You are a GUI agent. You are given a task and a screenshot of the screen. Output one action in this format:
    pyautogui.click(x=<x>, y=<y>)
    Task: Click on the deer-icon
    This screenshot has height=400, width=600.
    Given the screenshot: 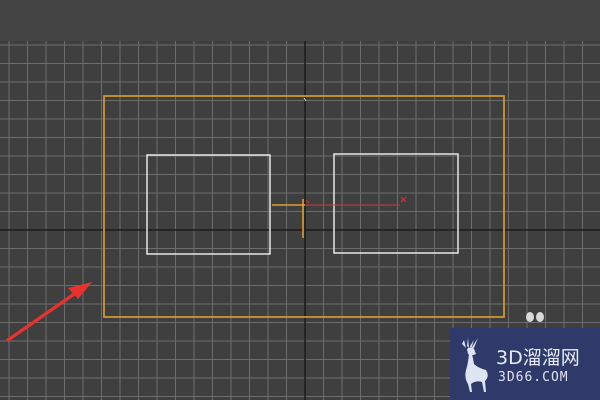 What is the action you would take?
    pyautogui.click(x=475, y=365)
    